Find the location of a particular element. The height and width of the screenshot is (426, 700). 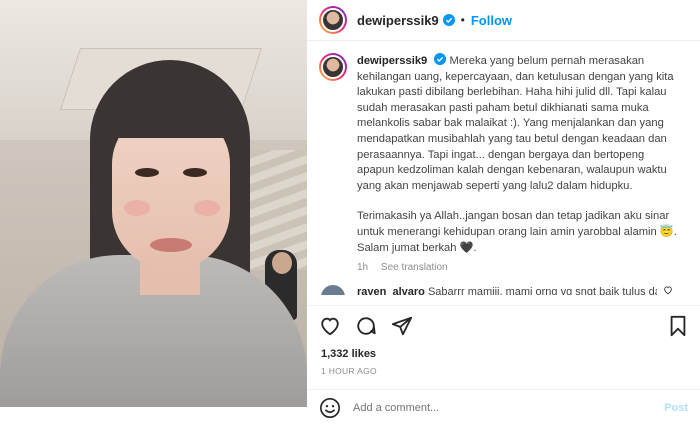

post-comment-button: Post is located at coordinates (676, 408).